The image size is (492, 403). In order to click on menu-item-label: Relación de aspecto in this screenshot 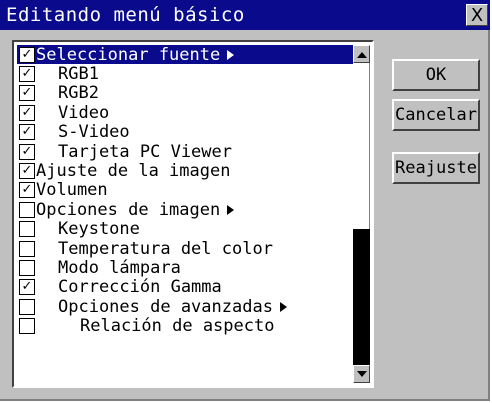, I will do `click(177, 326)`.